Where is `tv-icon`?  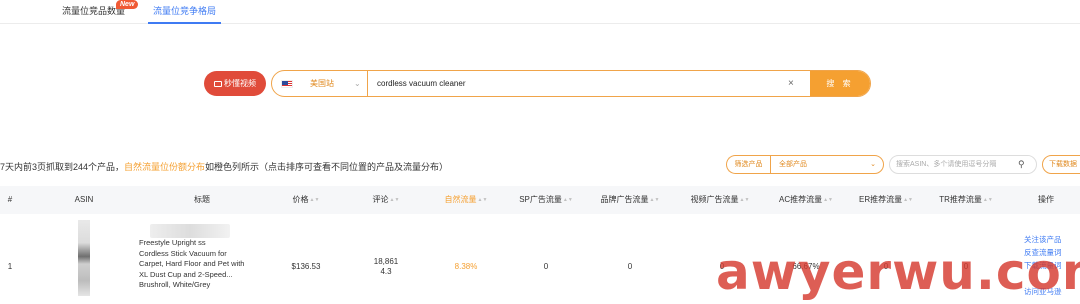
tv-icon is located at coordinates (218, 84).